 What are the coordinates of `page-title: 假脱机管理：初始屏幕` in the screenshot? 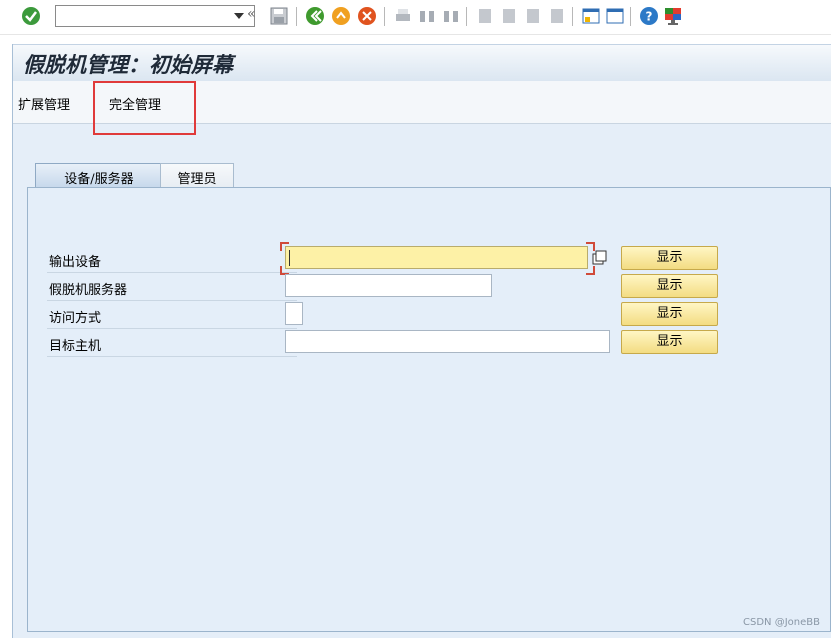 It's located at (128, 64).